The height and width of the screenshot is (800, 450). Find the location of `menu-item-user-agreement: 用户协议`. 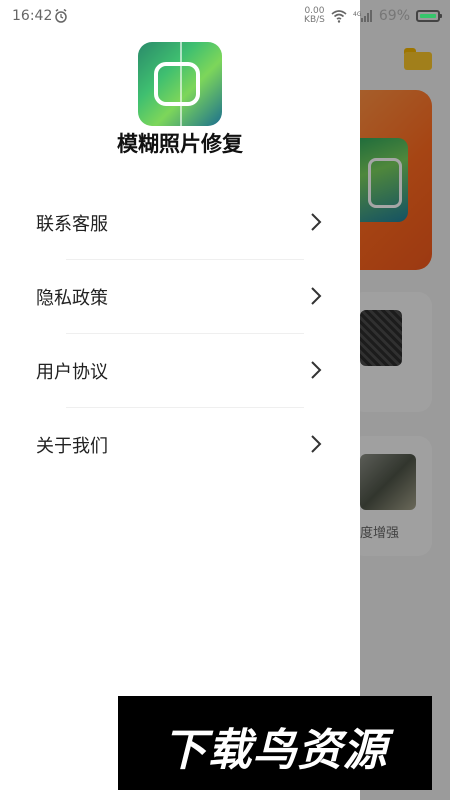

menu-item-user-agreement: 用户协议 is located at coordinates (180, 371).